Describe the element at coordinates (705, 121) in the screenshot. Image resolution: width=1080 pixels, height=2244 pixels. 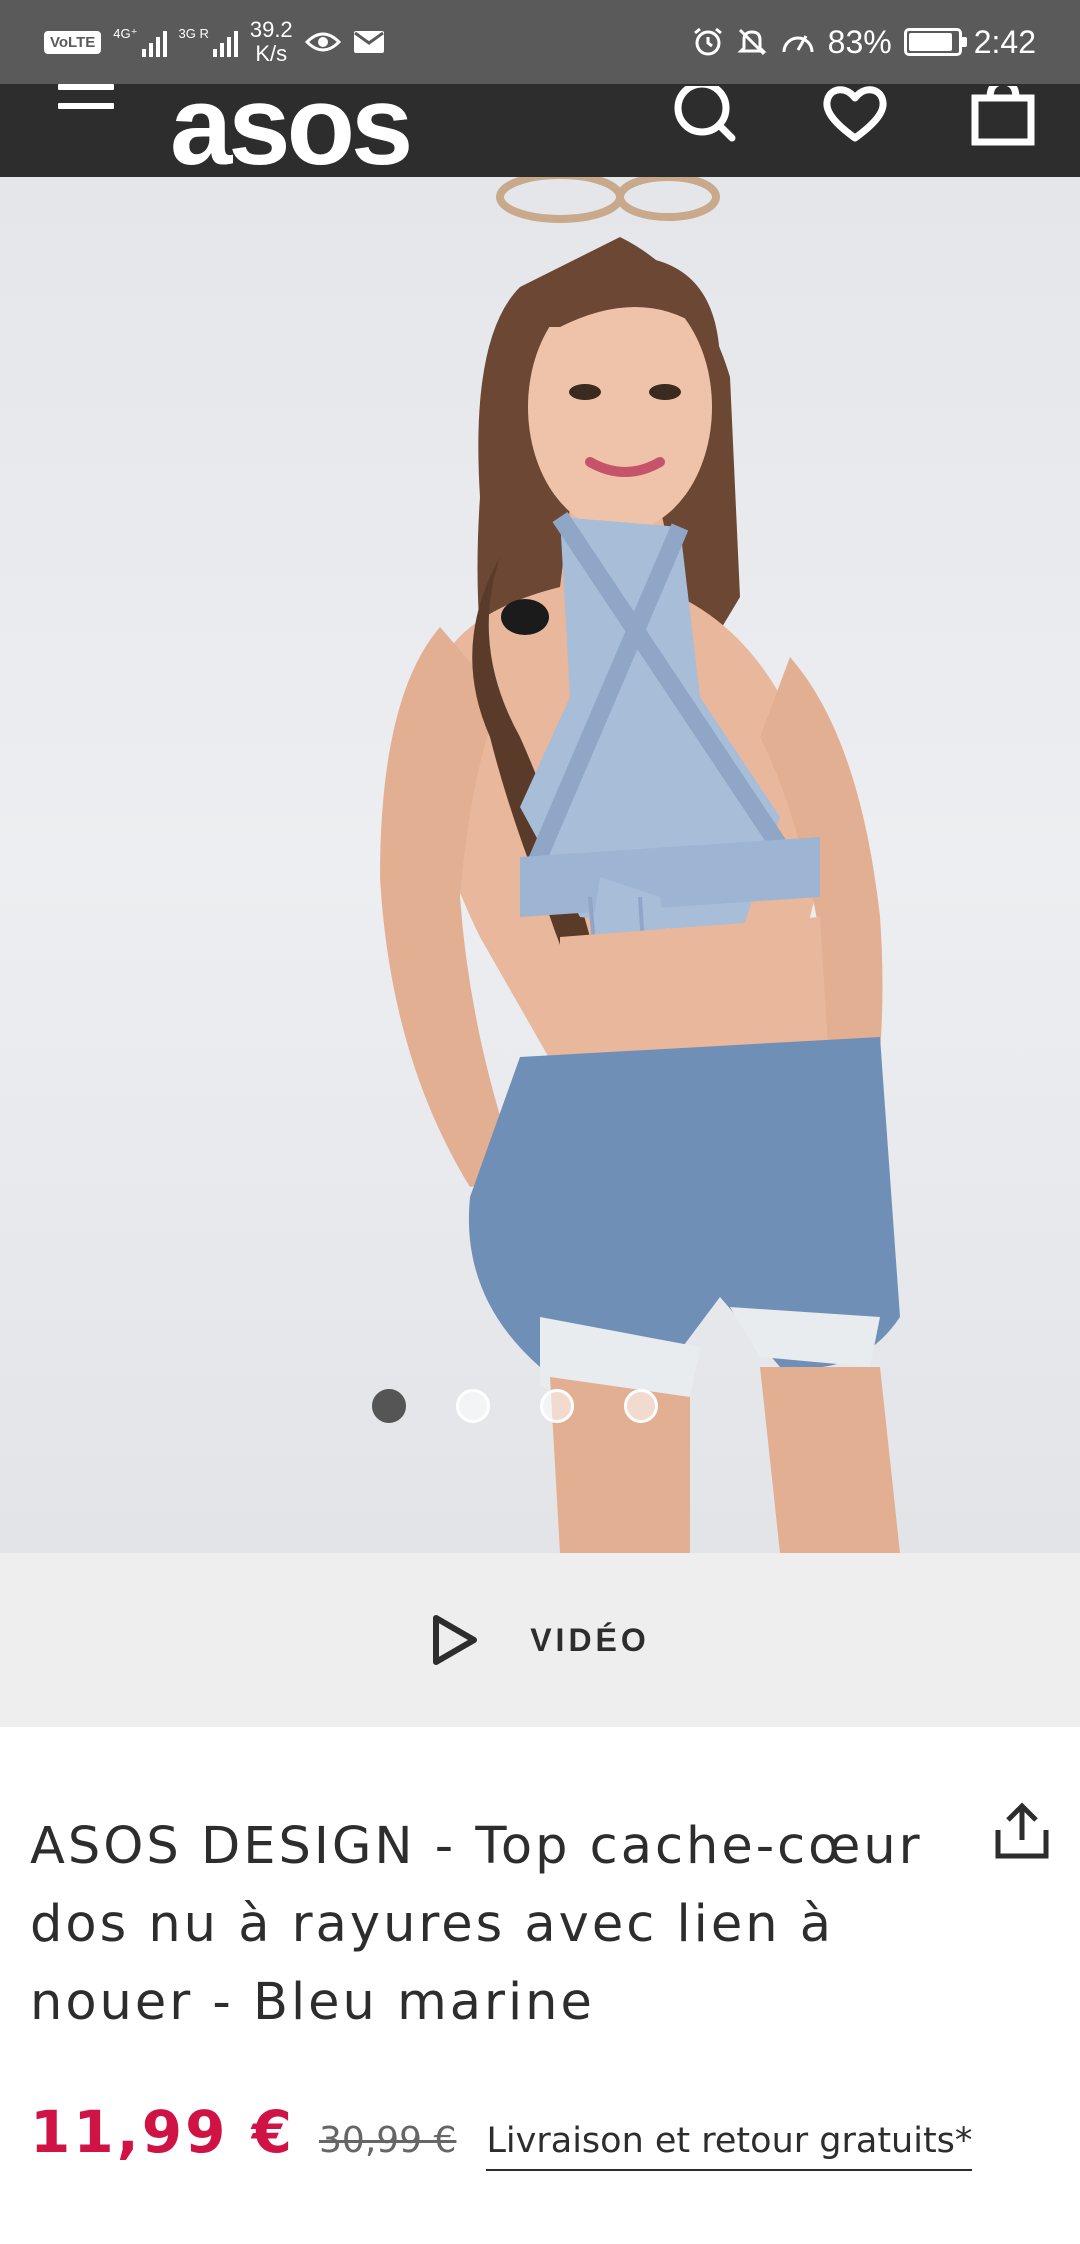
I see `search-icon` at that location.